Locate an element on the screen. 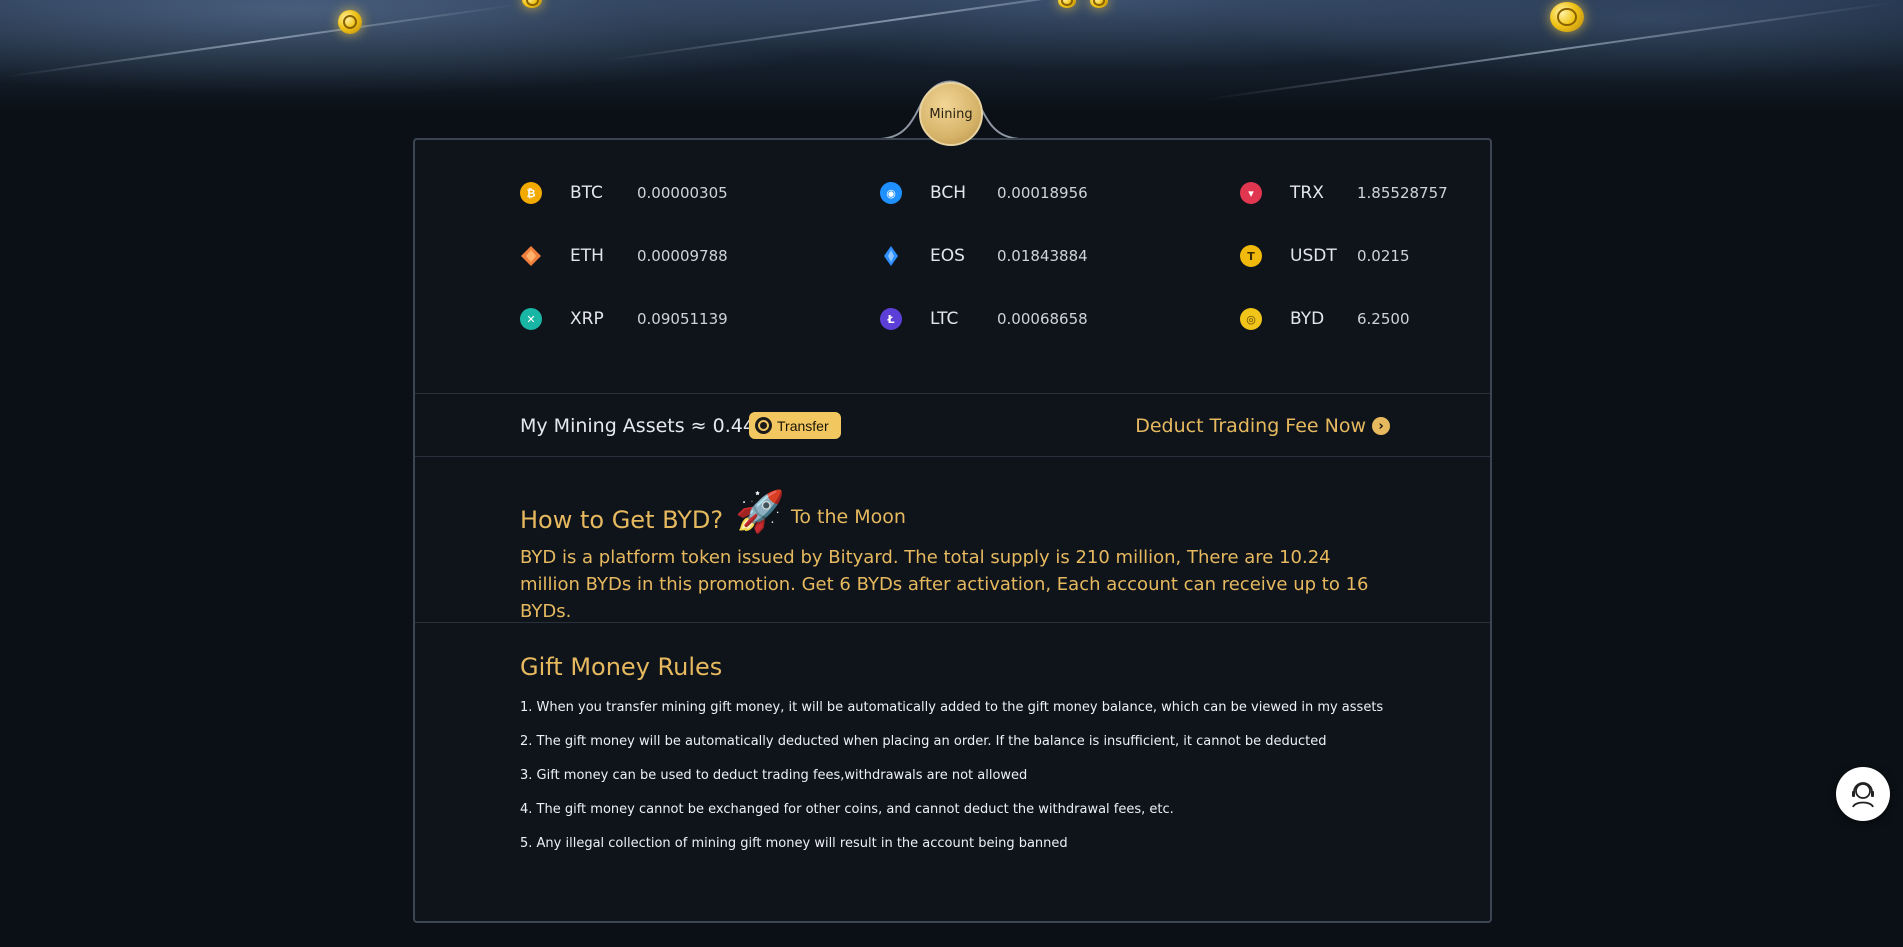 This screenshot has width=1903, height=947. coin-value: 0.00018956 is located at coordinates (1042, 193).